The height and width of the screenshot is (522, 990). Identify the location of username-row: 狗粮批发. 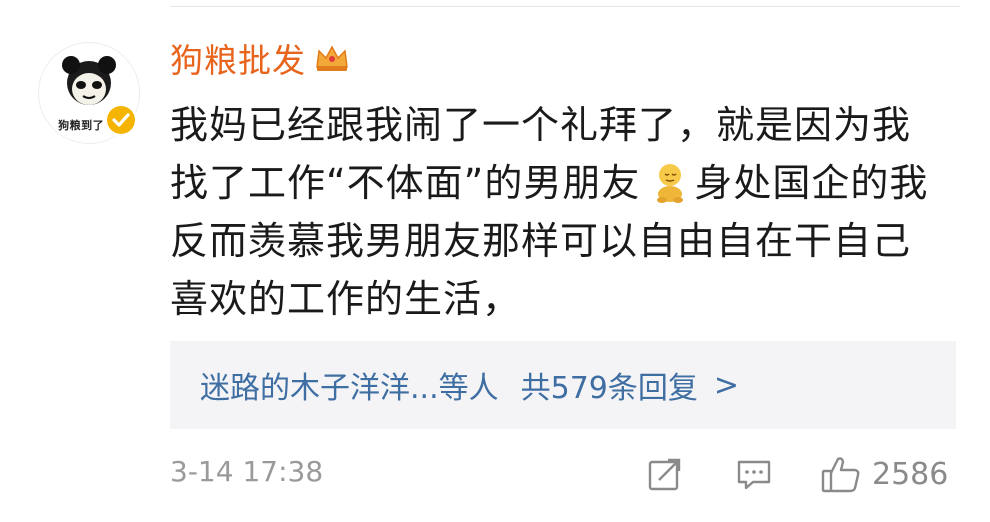
(260, 58).